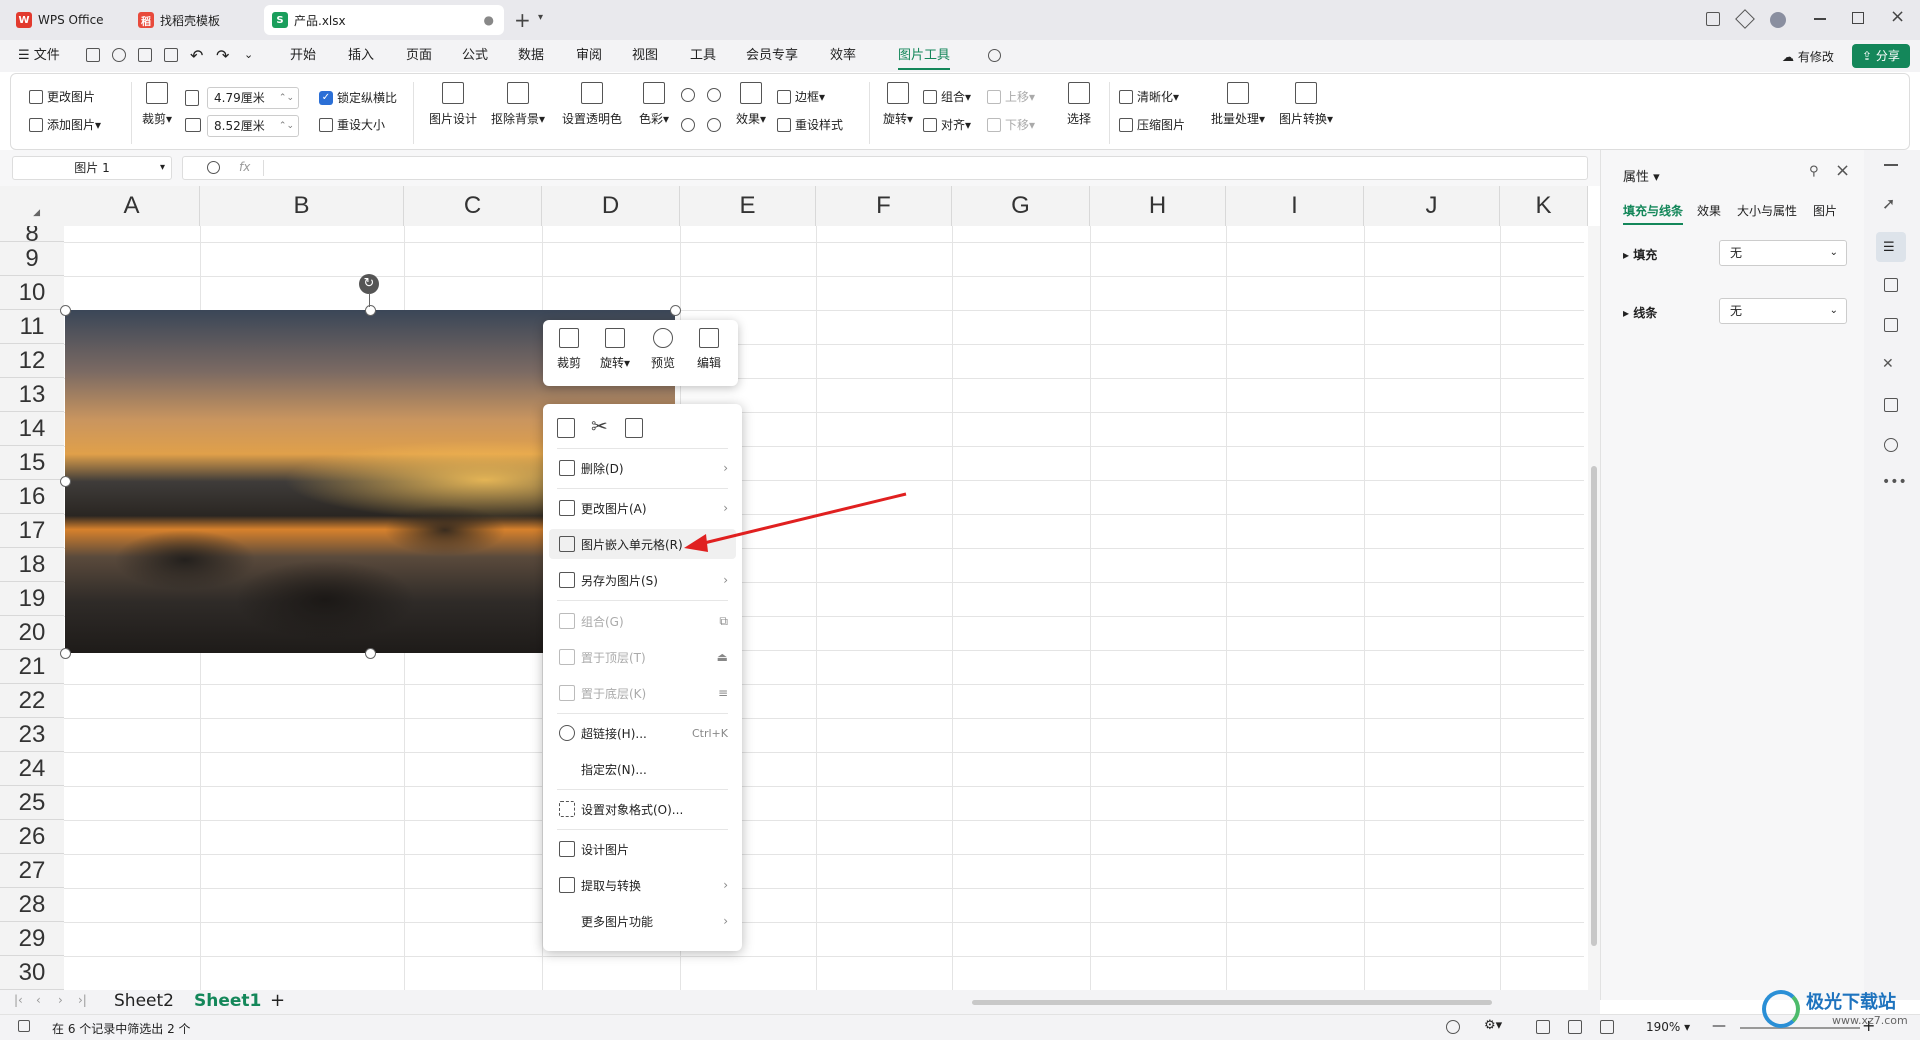 The width and height of the screenshot is (1920, 1040). Describe the element at coordinates (32, 327) in the screenshot. I see `row-header-11: 11` at that location.